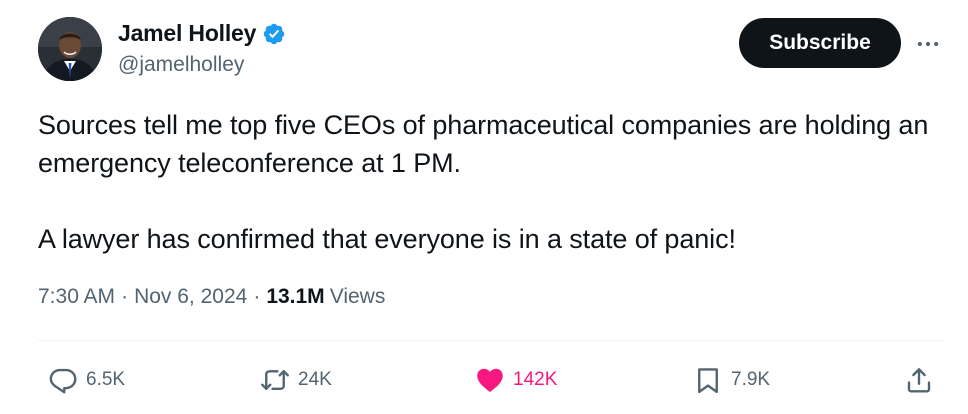 The width and height of the screenshot is (968, 414). I want to click on author-handle: @jamelholley, so click(181, 65).